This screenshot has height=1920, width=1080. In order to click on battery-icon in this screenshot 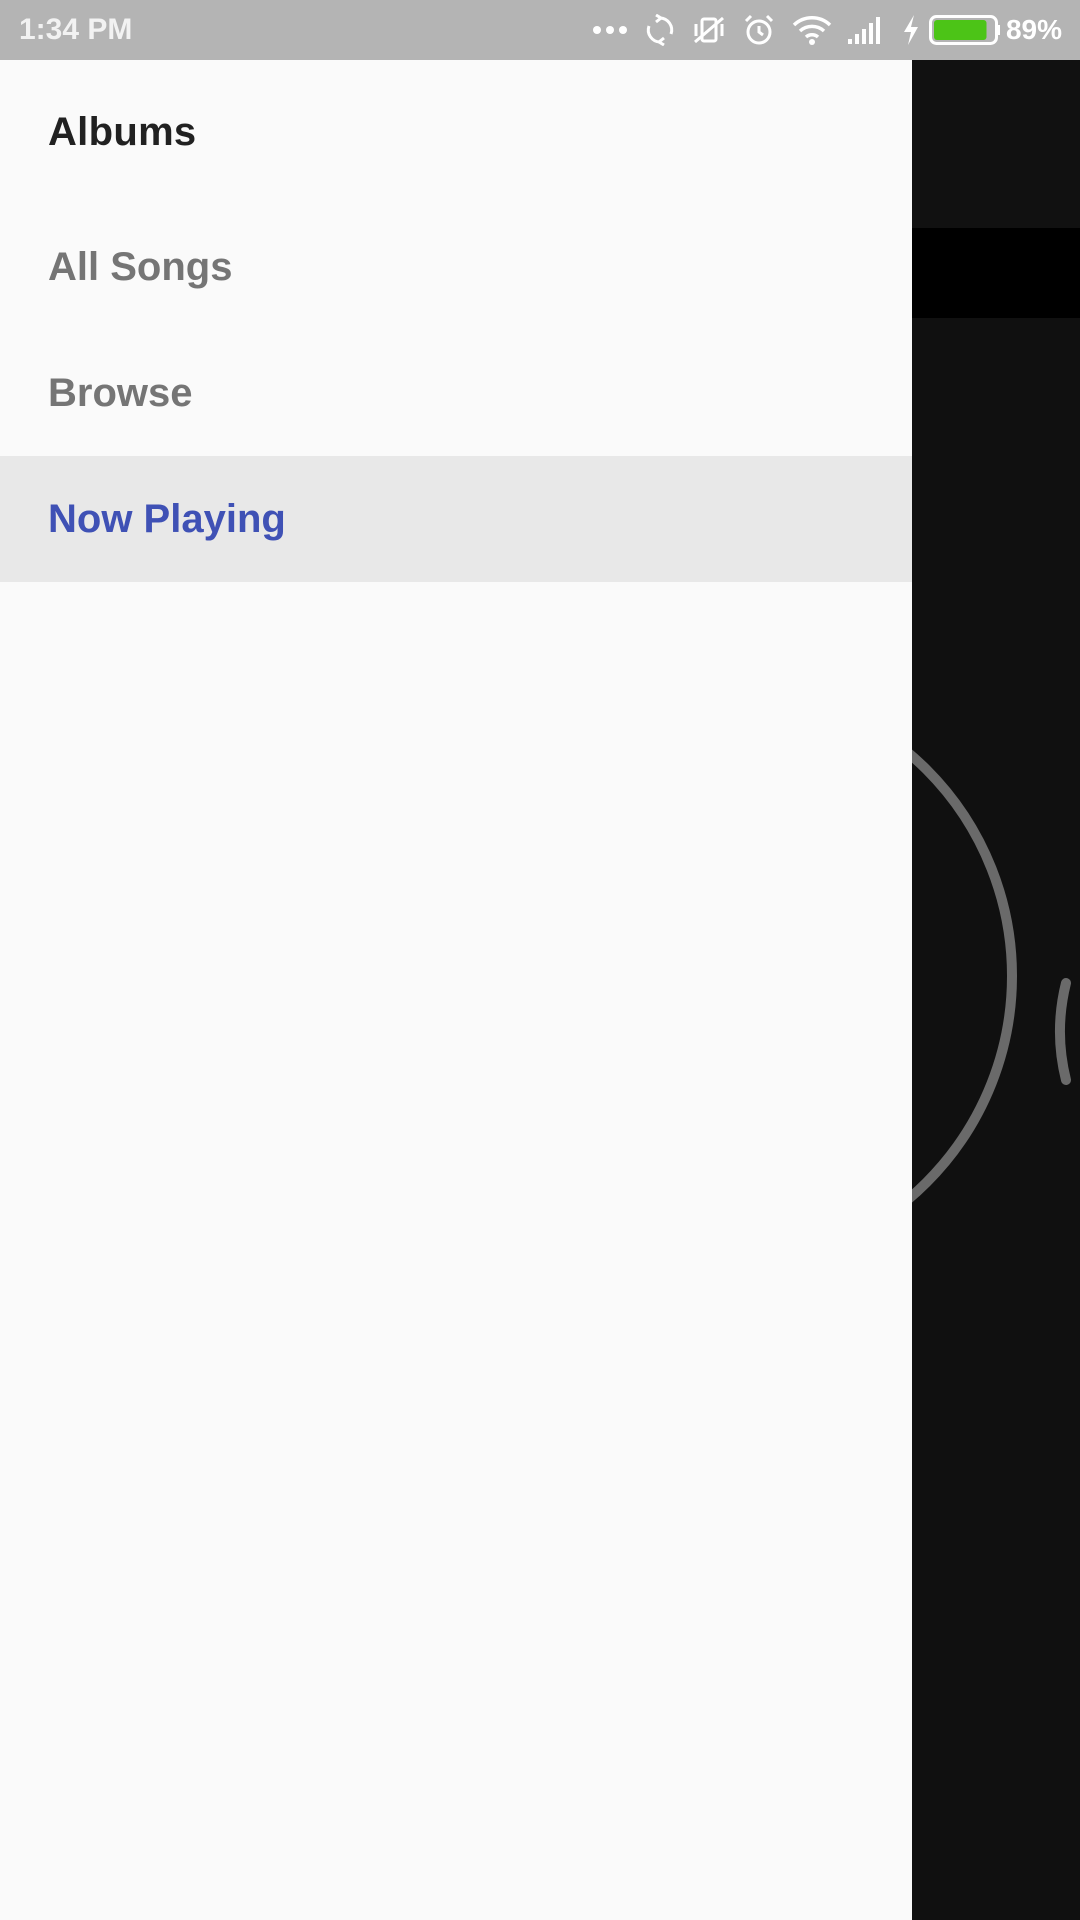, I will do `click(965, 30)`.